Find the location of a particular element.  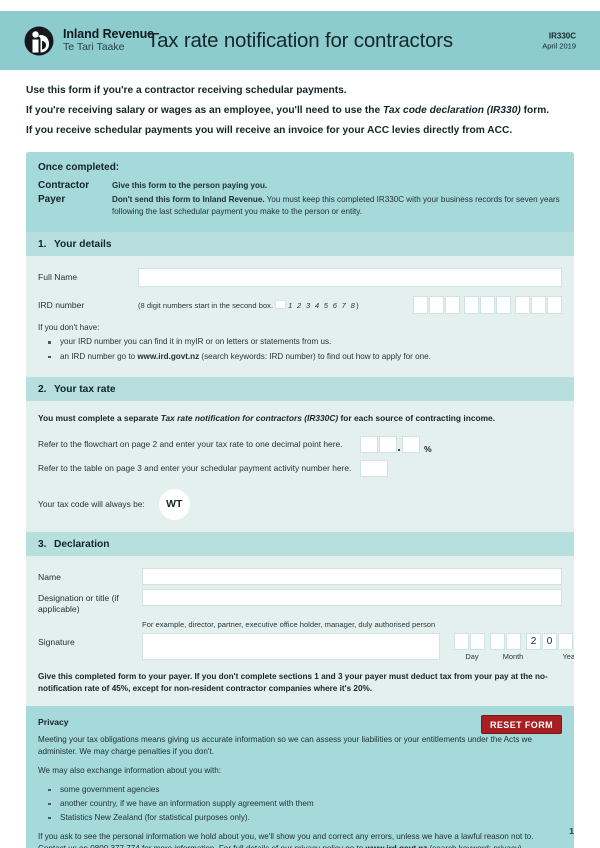

ird-hint-post: ) is located at coordinates (357, 306).